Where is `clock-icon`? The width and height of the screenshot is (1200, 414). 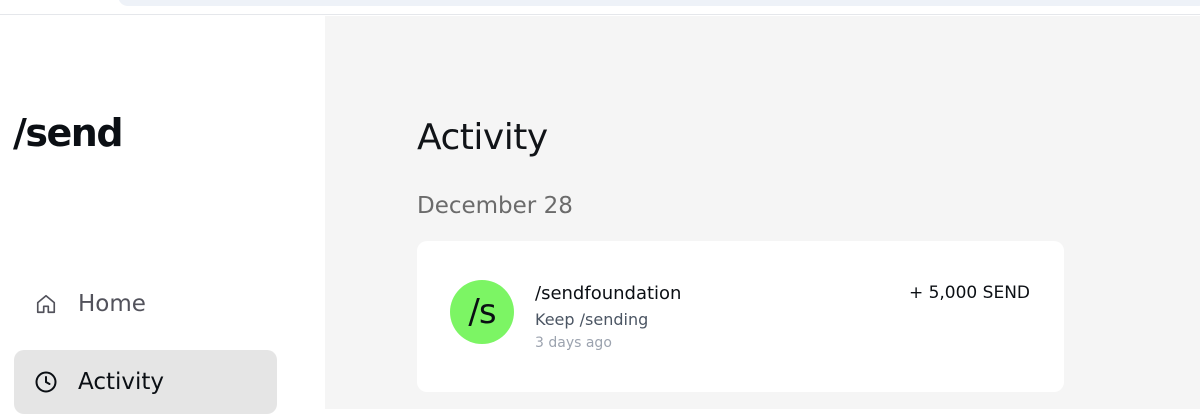
clock-icon is located at coordinates (46, 382).